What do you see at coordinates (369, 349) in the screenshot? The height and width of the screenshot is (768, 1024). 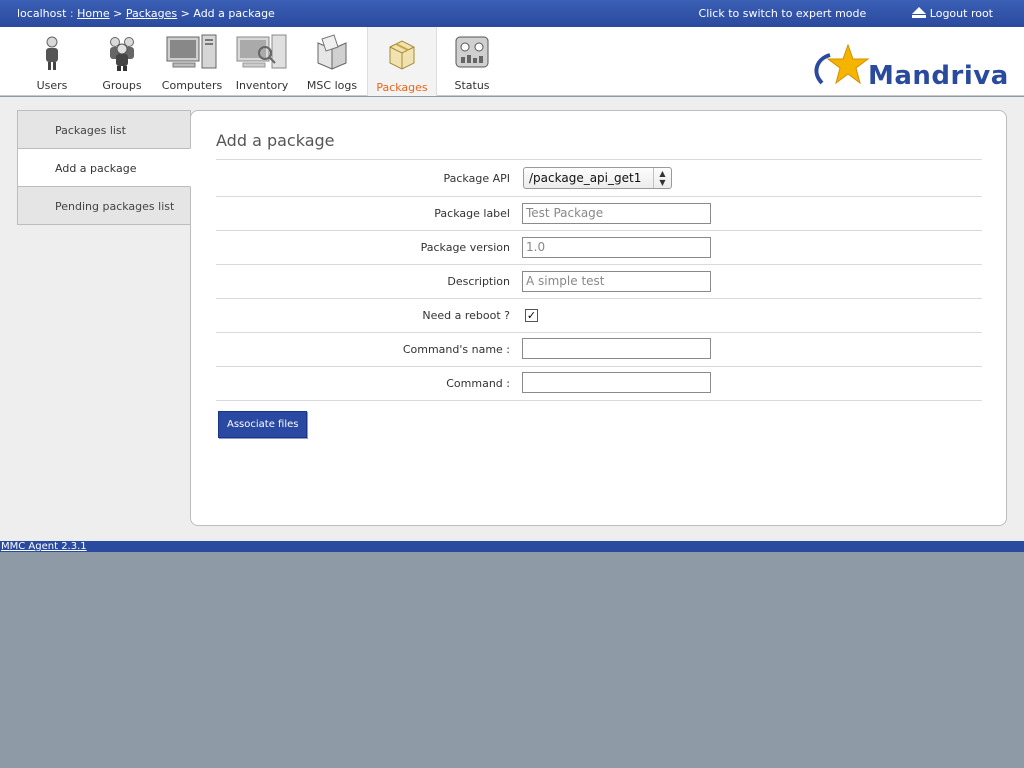 I see `command-name-label: Command's name :` at bounding box center [369, 349].